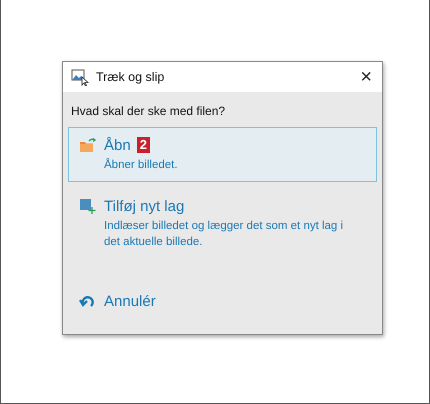 The width and height of the screenshot is (430, 404). I want to click on option-item: Annulér, so click(222, 301).